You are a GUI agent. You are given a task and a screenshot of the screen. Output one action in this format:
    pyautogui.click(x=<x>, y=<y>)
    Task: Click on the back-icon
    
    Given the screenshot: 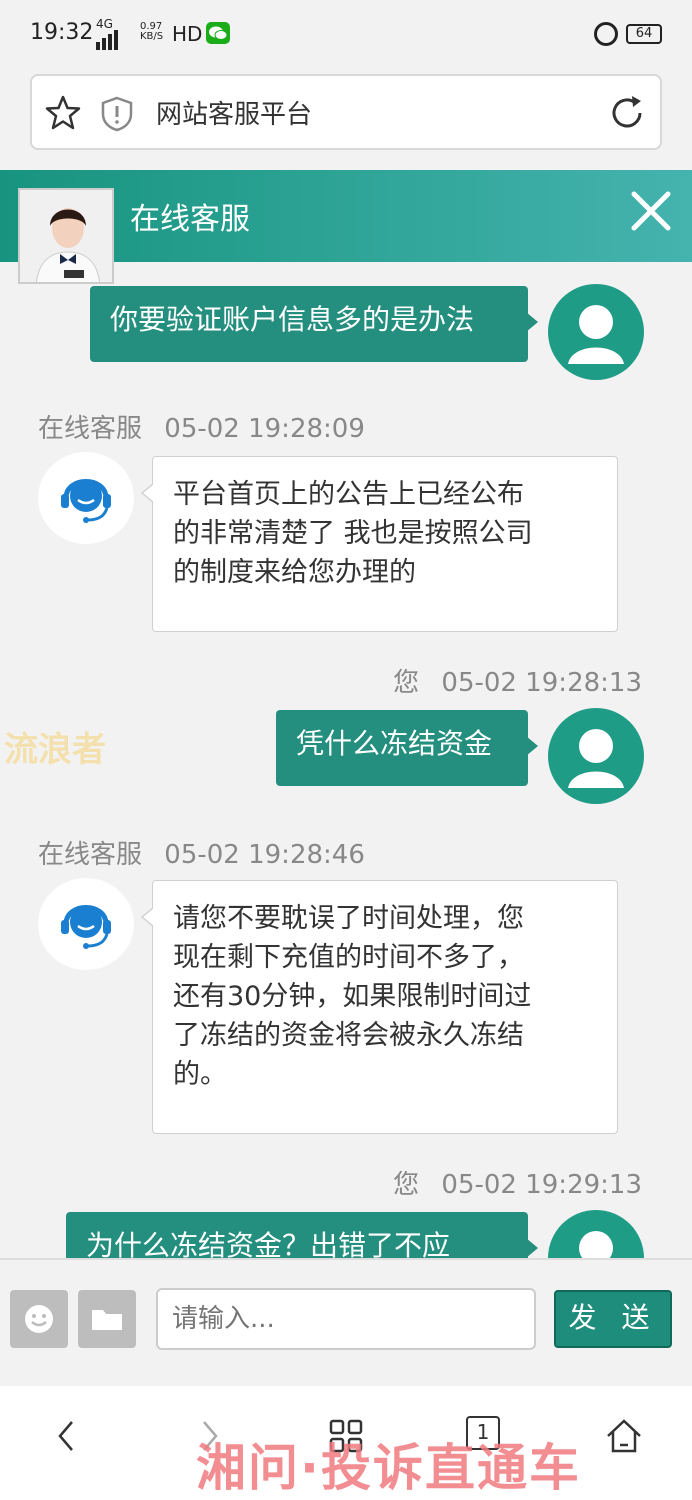 What is the action you would take?
    pyautogui.click(x=68, y=1436)
    